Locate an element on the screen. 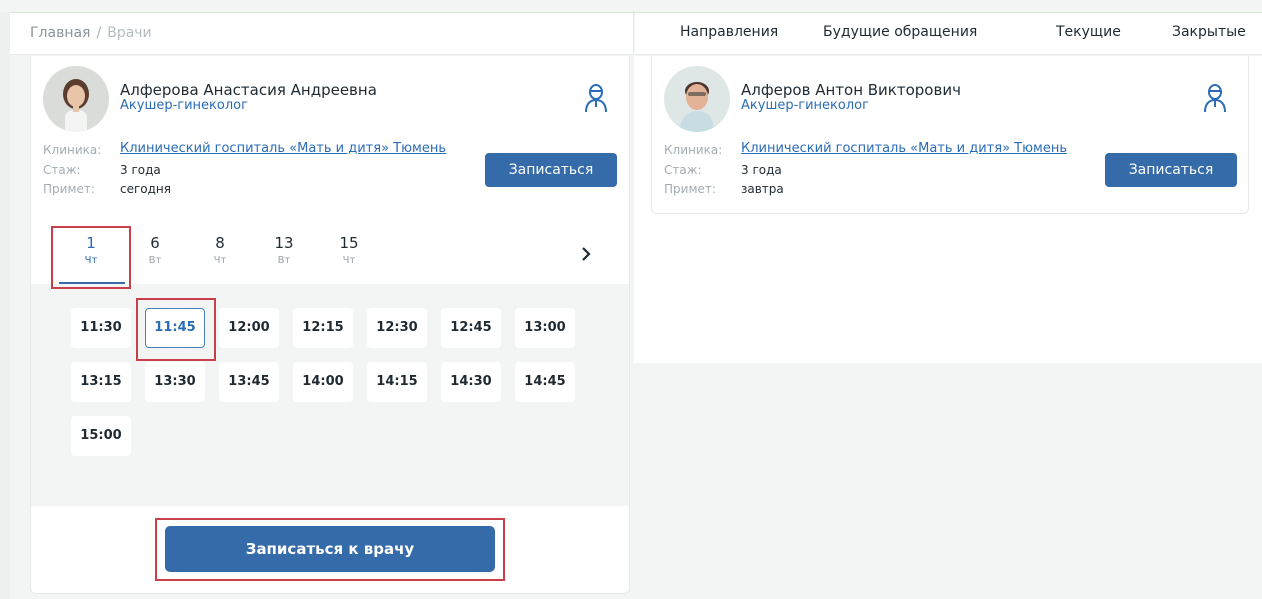 Image resolution: width=1262 pixels, height=599 pixels. time-slot: 12:30 is located at coordinates (397, 328).